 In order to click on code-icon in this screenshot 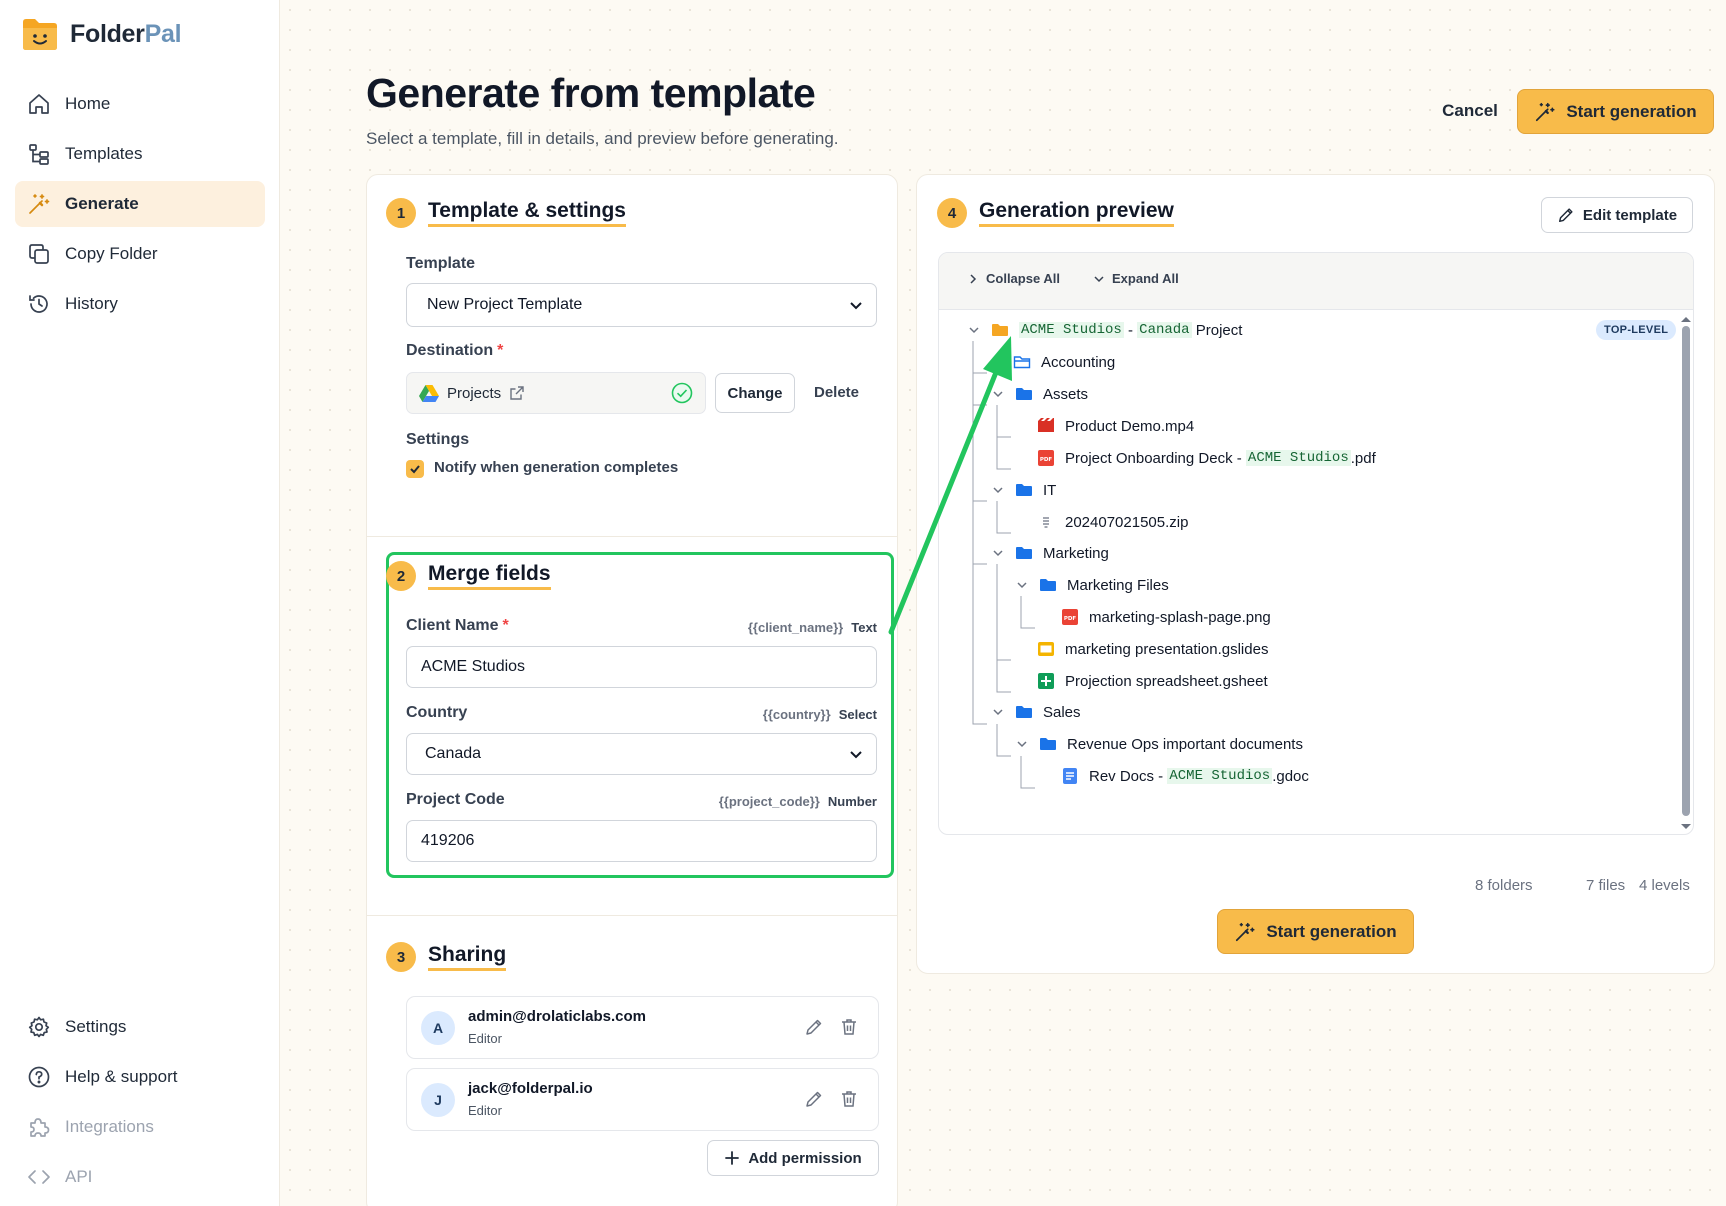, I will do `click(39, 1177)`.